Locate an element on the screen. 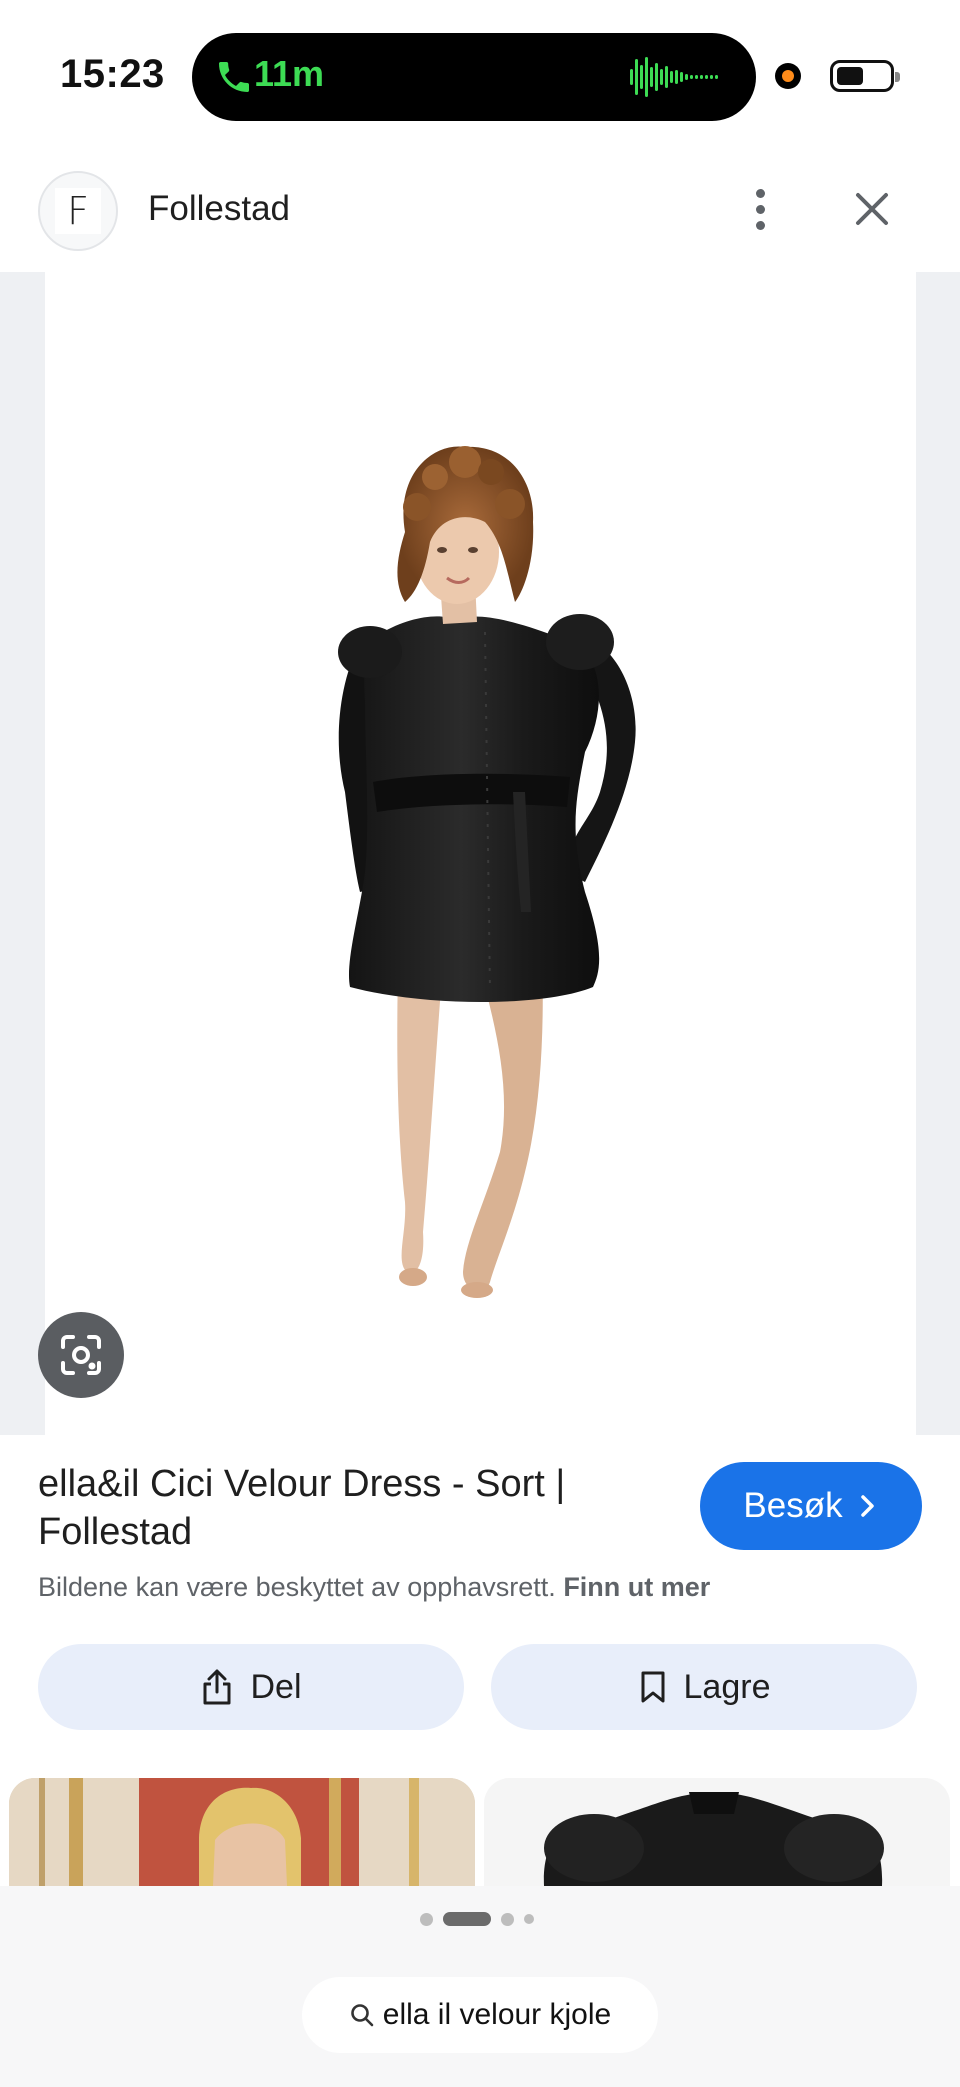  lens-icon is located at coordinates (81, 1355).